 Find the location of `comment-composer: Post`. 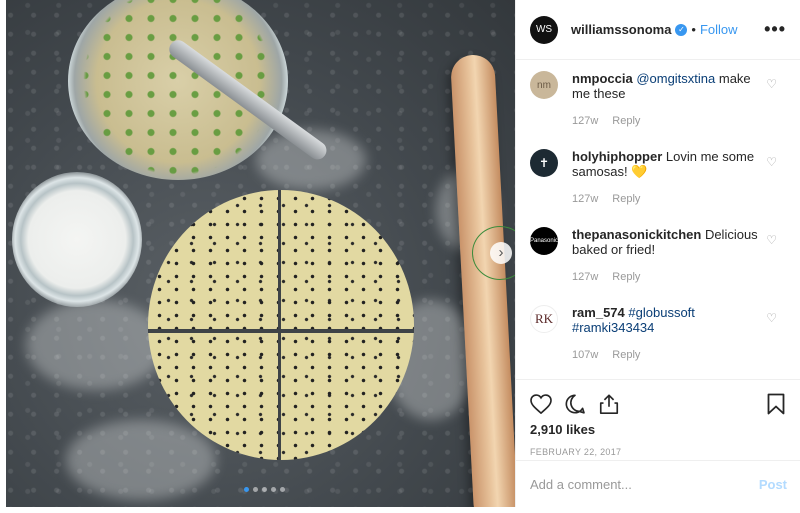

comment-composer: Post is located at coordinates (658, 483).